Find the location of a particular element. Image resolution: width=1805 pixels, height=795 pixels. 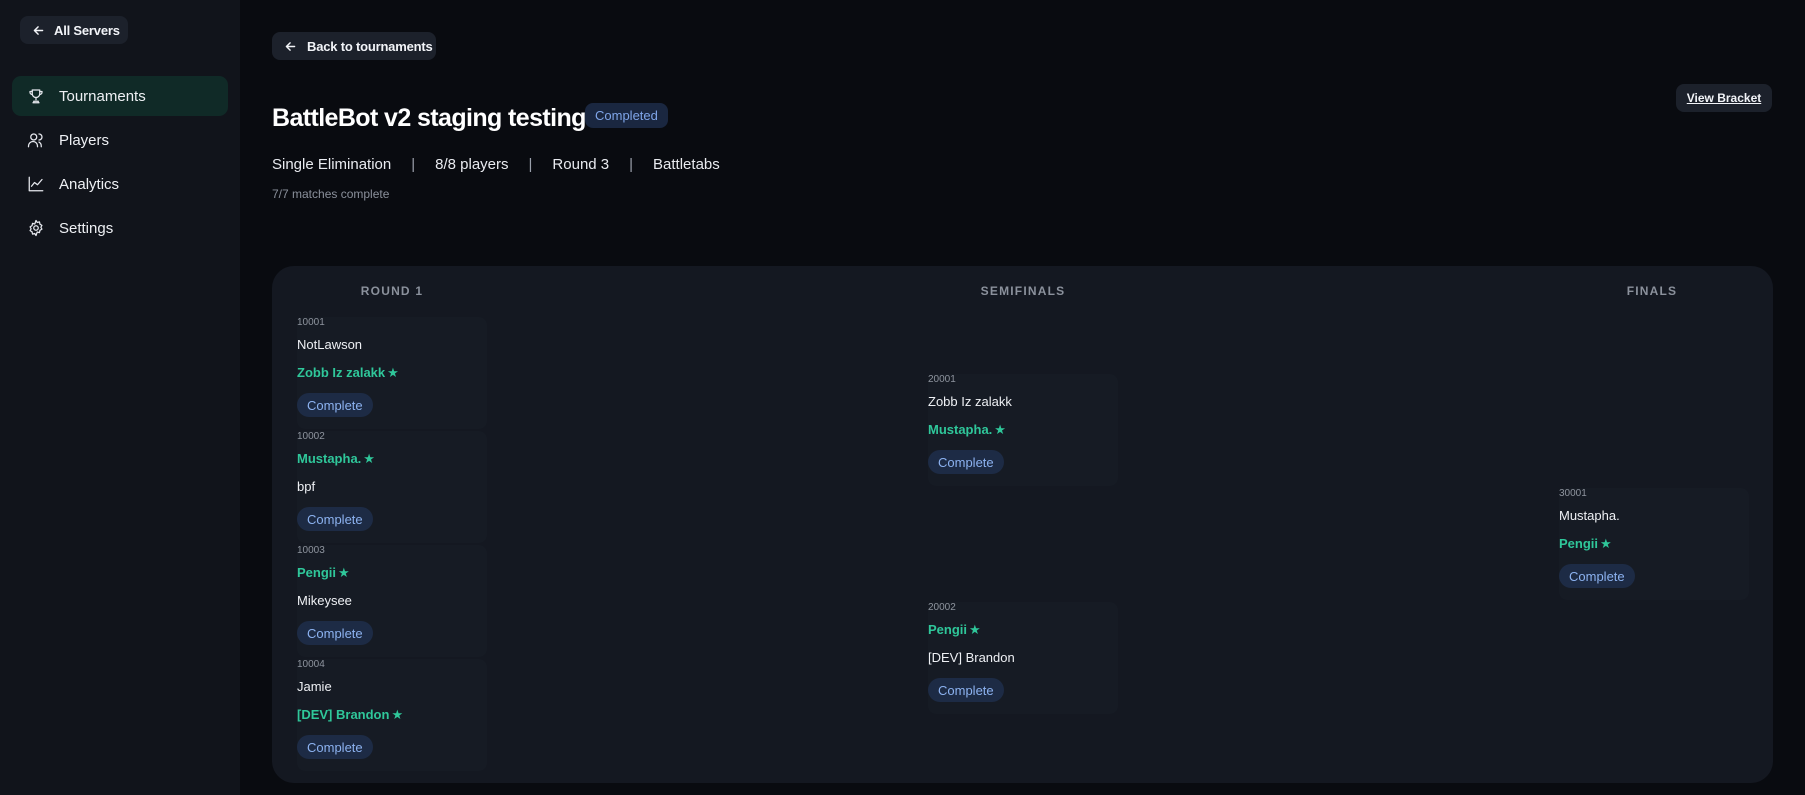

meta-round: Round 3 is located at coordinates (581, 164).